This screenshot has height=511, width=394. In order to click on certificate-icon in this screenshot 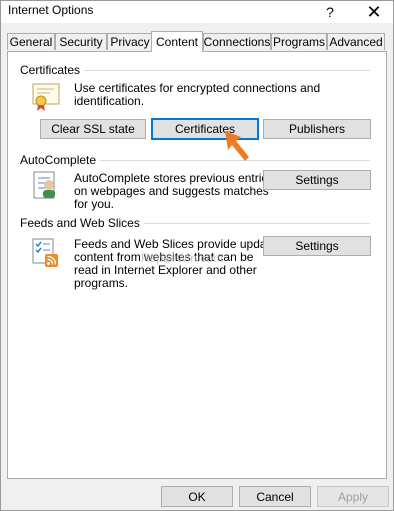, I will do `click(46, 97)`.